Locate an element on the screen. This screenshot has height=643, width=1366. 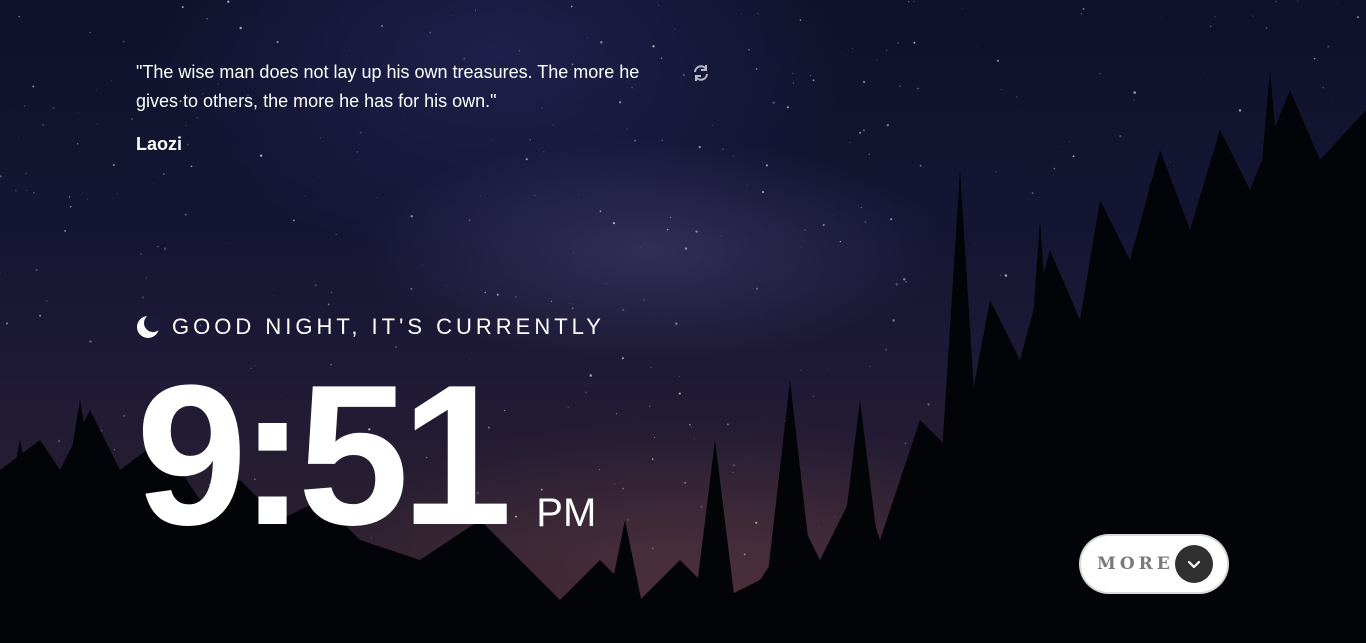
chevron-down-icon is located at coordinates (1194, 564).